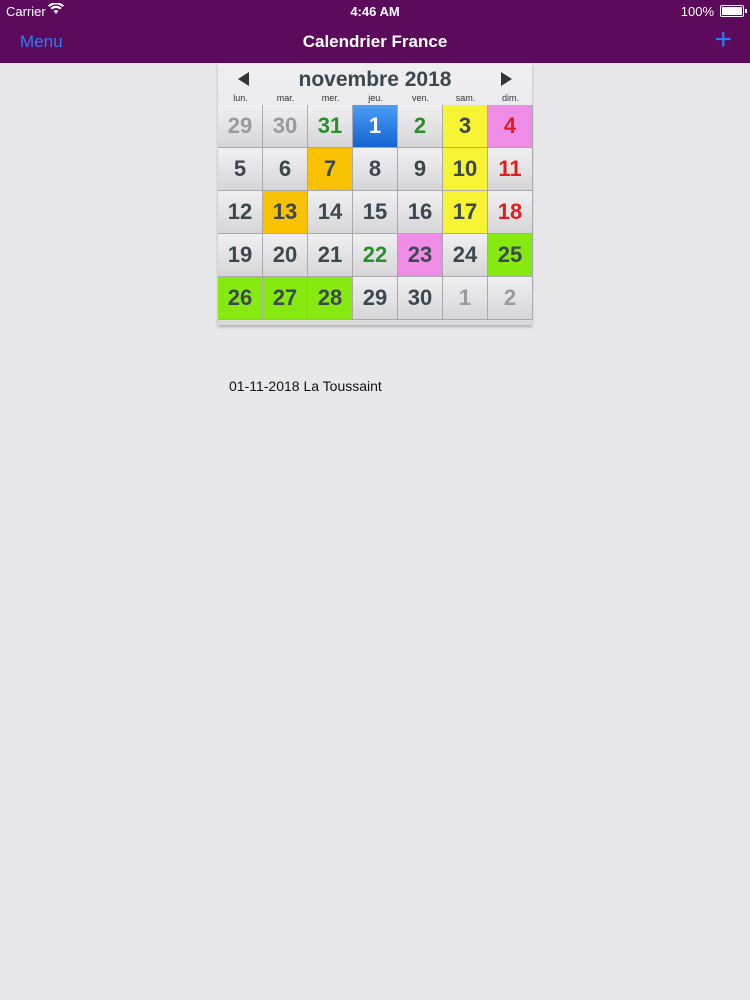  What do you see at coordinates (375, 41) in the screenshot?
I see `page-title: Calendrier France` at bounding box center [375, 41].